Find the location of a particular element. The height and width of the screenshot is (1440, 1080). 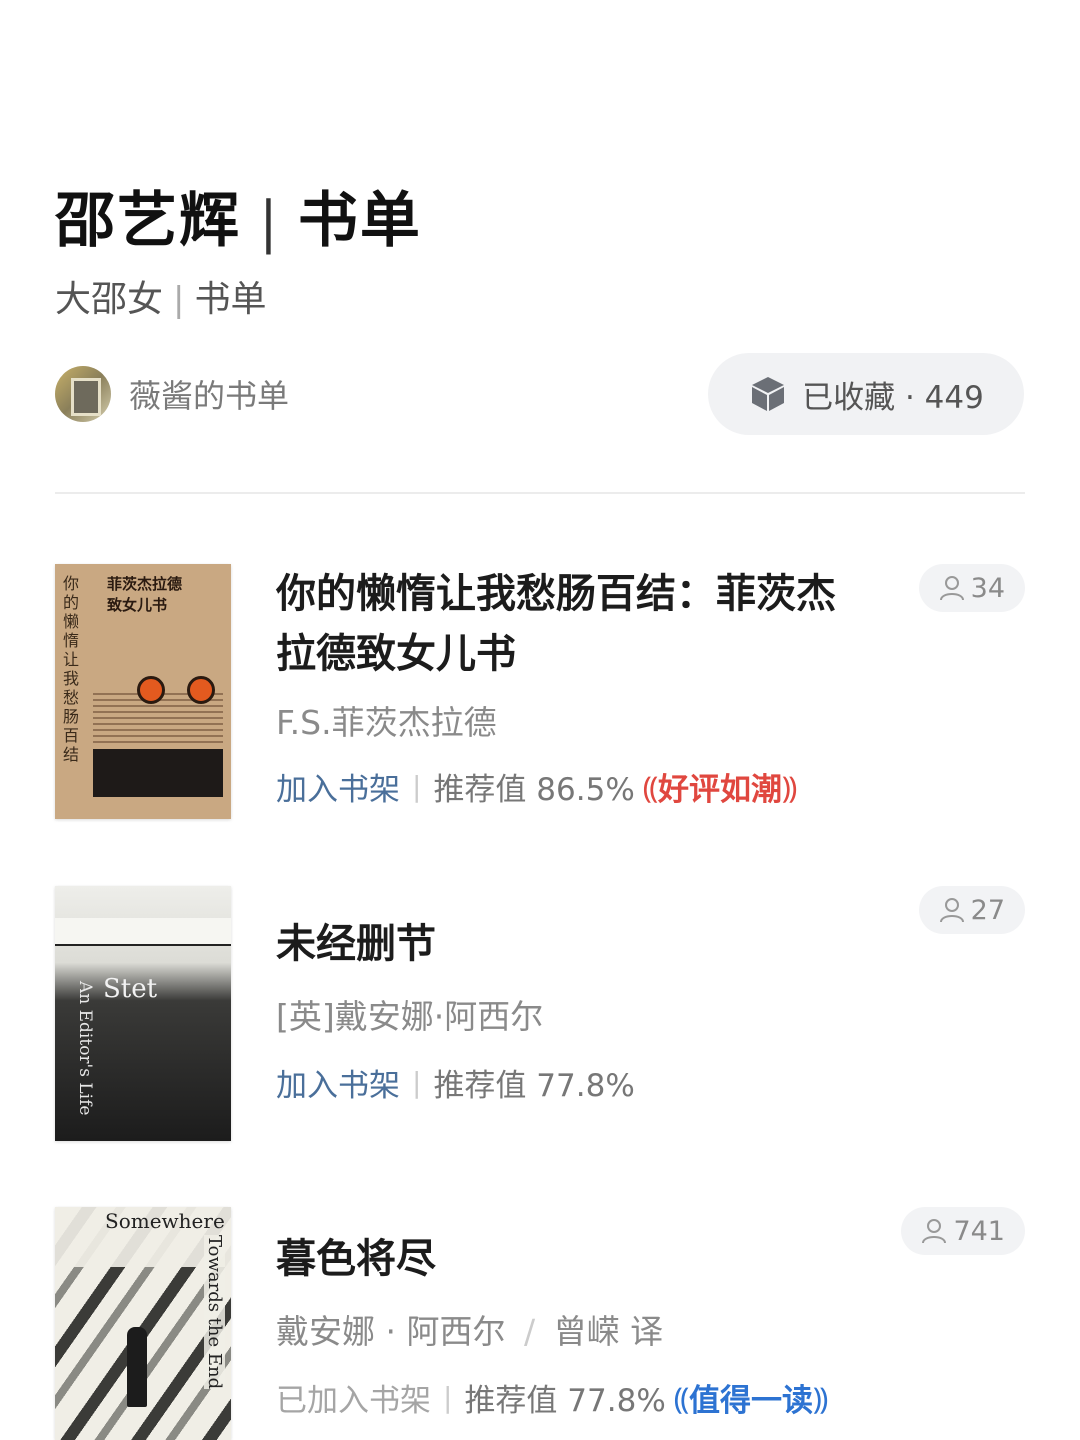

subtitle-suffix: 书单 is located at coordinates (230, 299).